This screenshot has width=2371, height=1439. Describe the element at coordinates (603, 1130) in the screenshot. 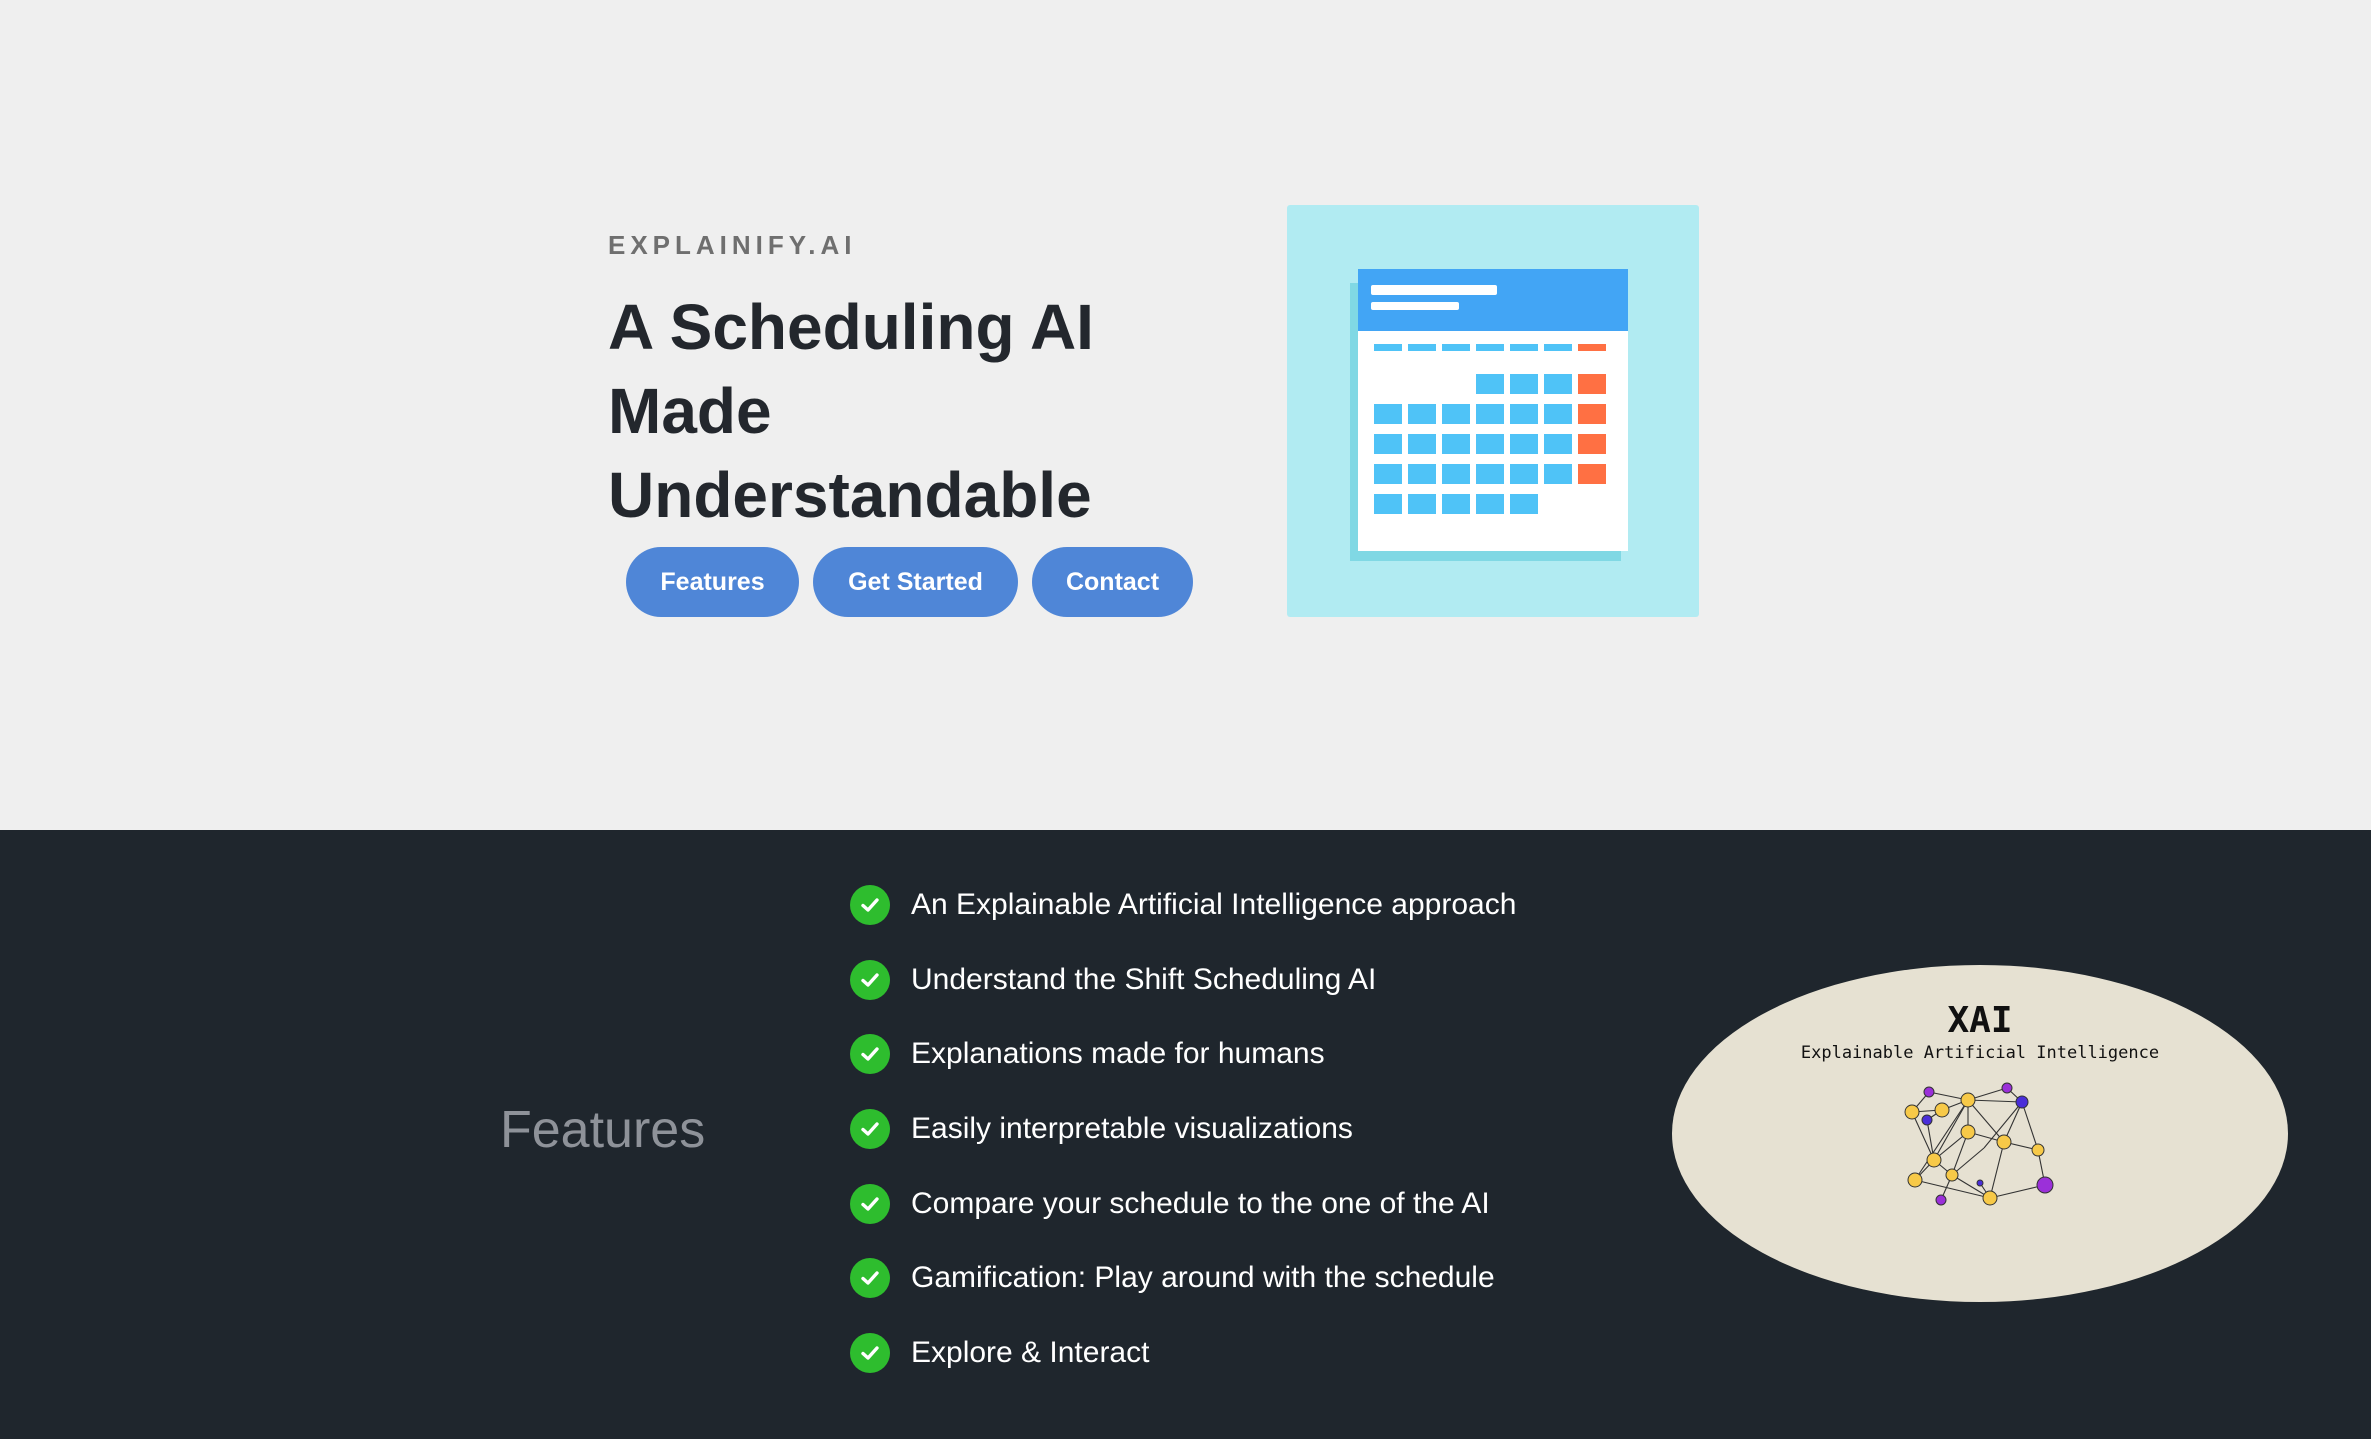

I see `features-title: Features` at that location.